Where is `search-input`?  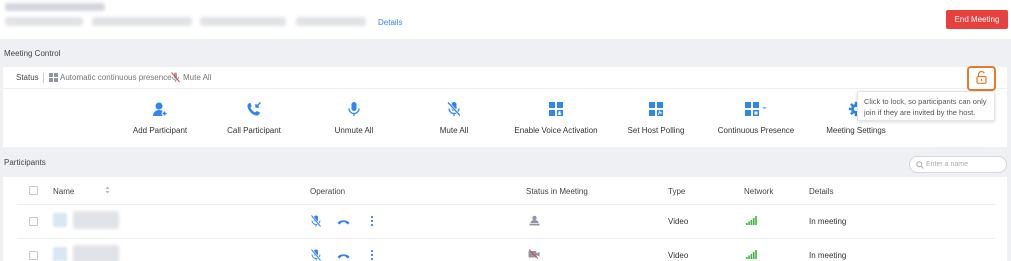 search-input is located at coordinates (964, 164).